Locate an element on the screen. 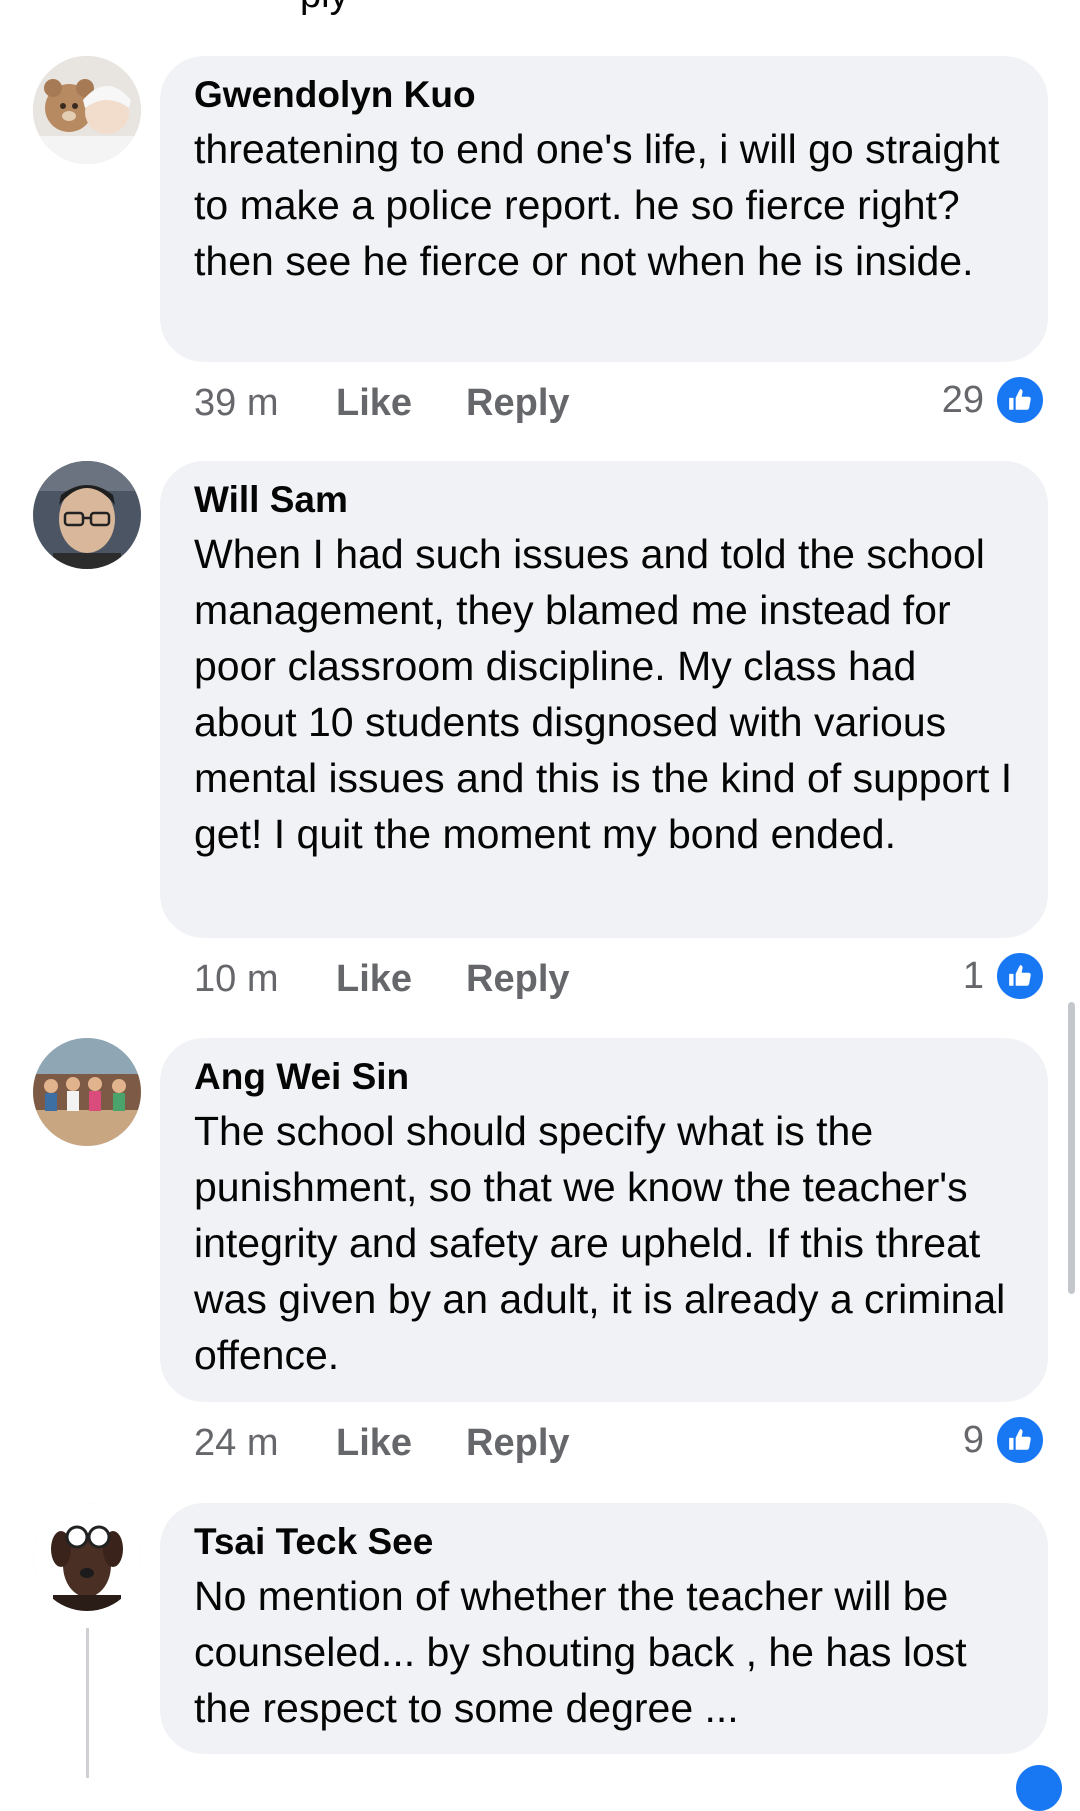 This screenshot has height=1811, width=1080. scrollbar is located at coordinates (1071, 1148).